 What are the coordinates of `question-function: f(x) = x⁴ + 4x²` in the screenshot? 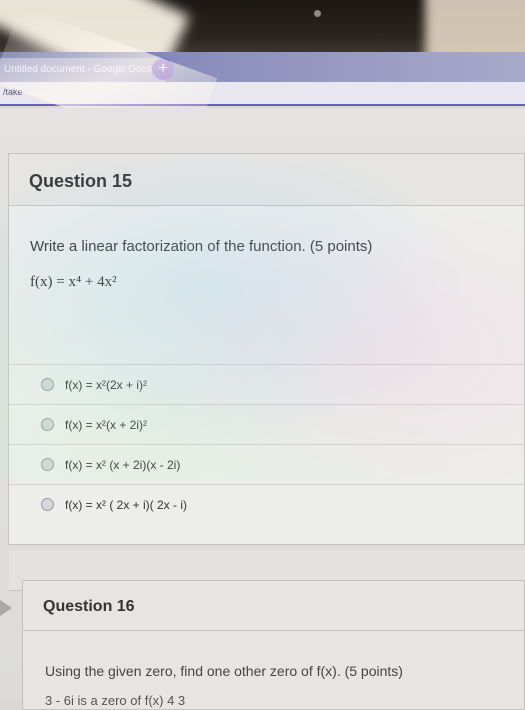 It's located at (73, 282).